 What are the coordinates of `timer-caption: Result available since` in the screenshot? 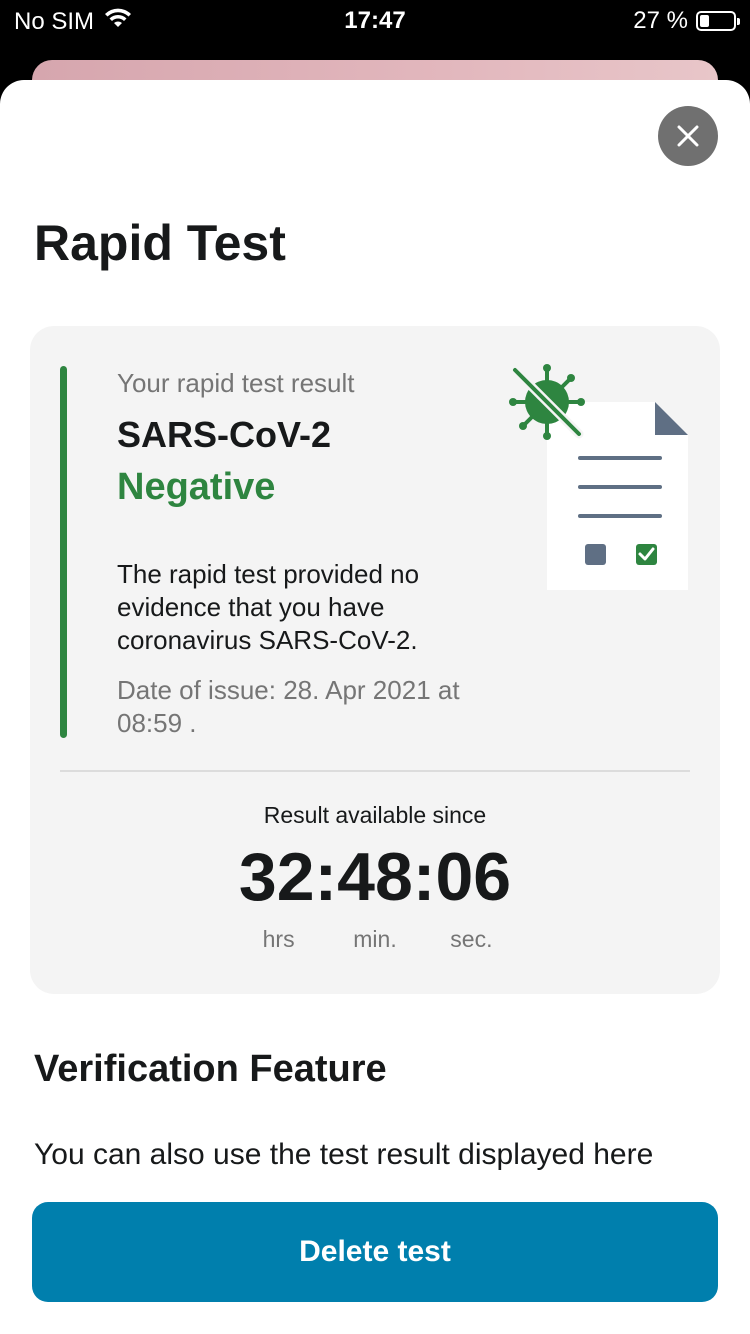 It's located at (375, 815).